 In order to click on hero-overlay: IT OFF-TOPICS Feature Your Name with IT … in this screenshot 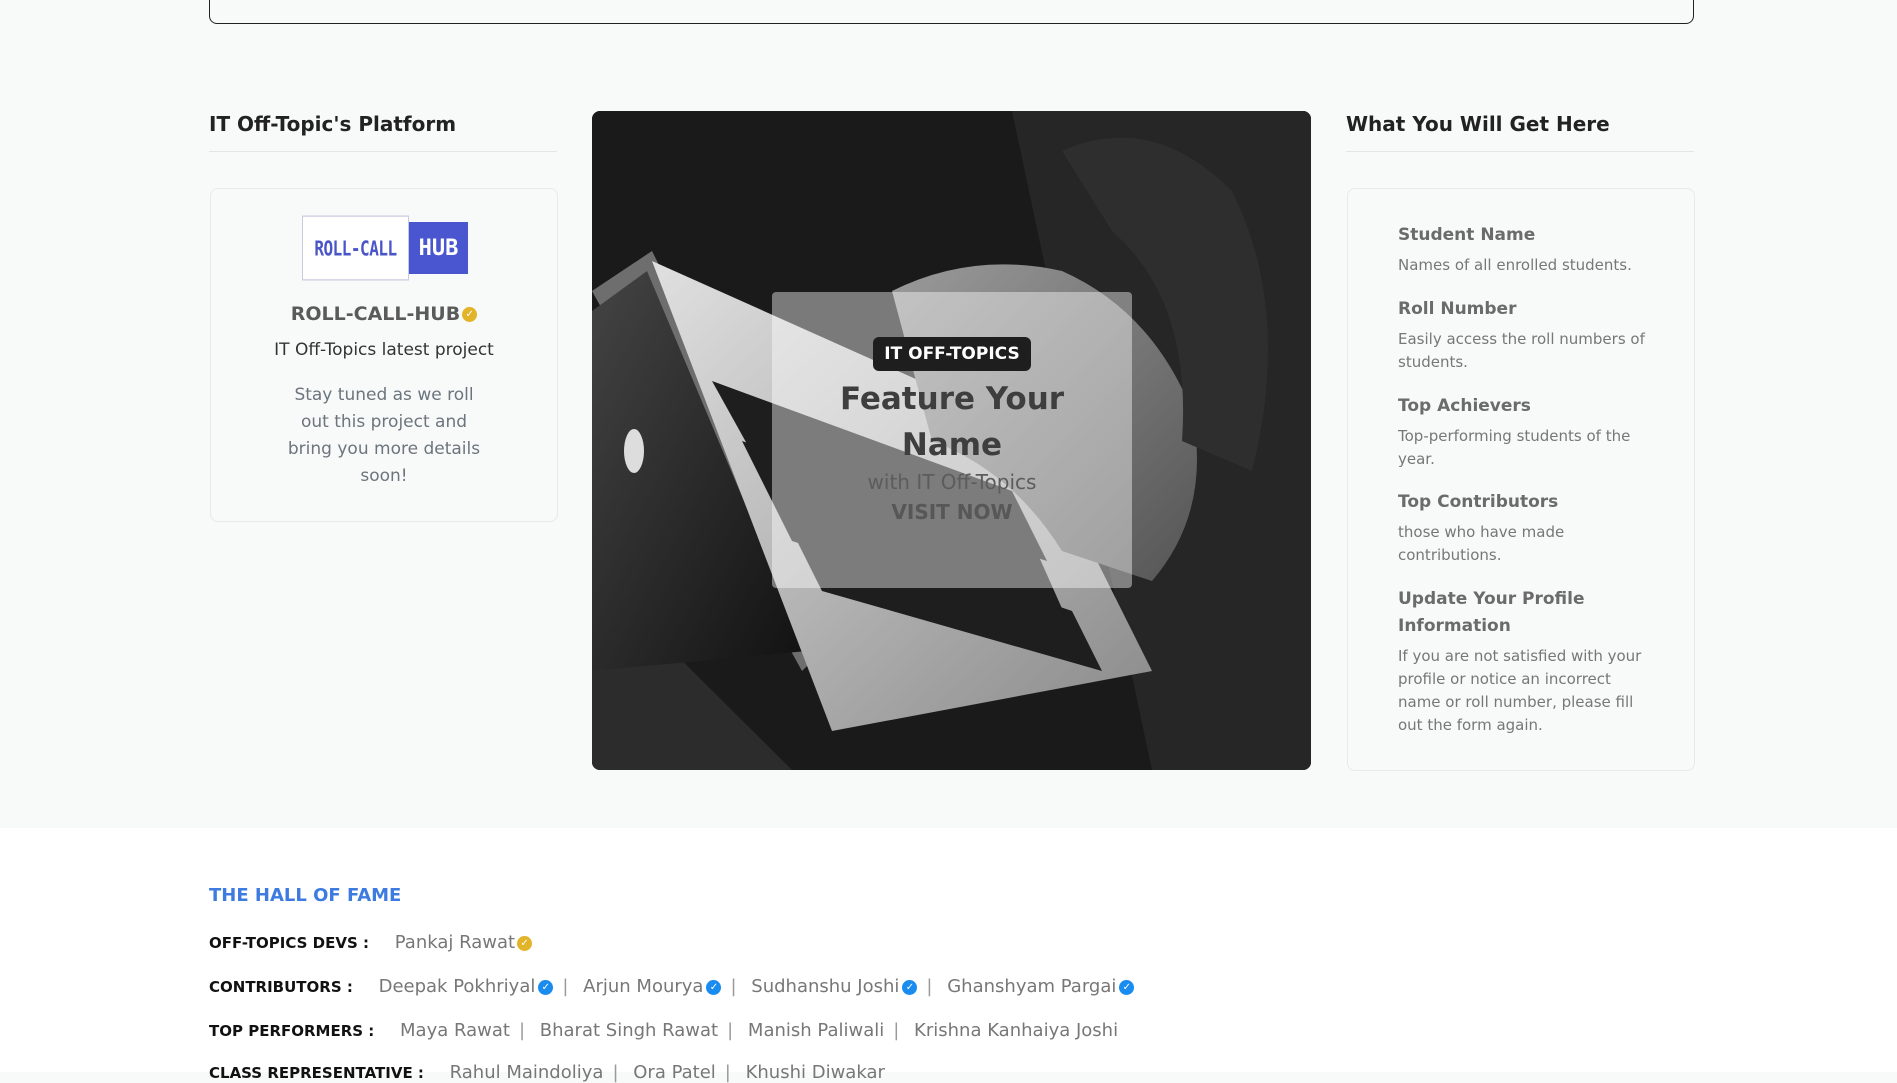, I will do `click(952, 440)`.